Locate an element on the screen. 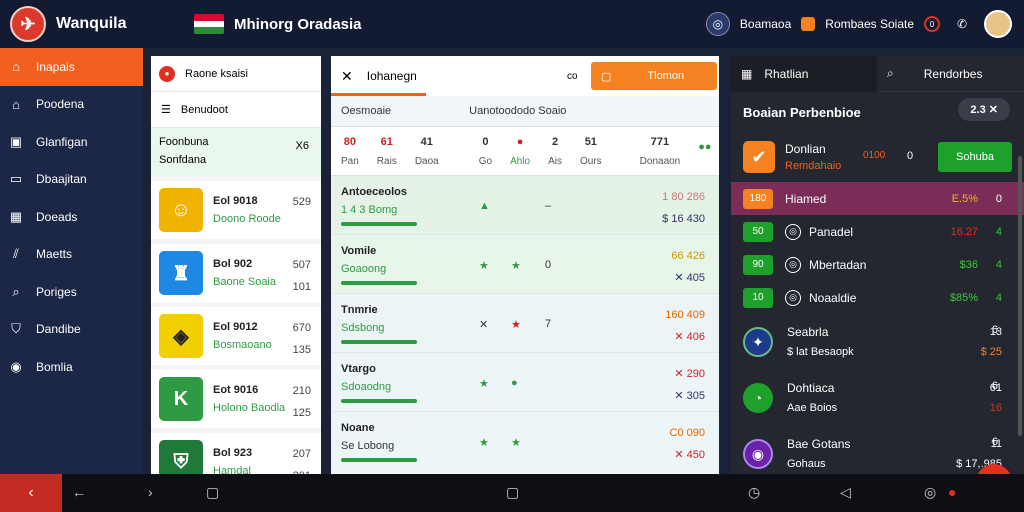 The height and width of the screenshot is (512, 1024). home-nav-icon: ▢ is located at coordinates (512, 492).